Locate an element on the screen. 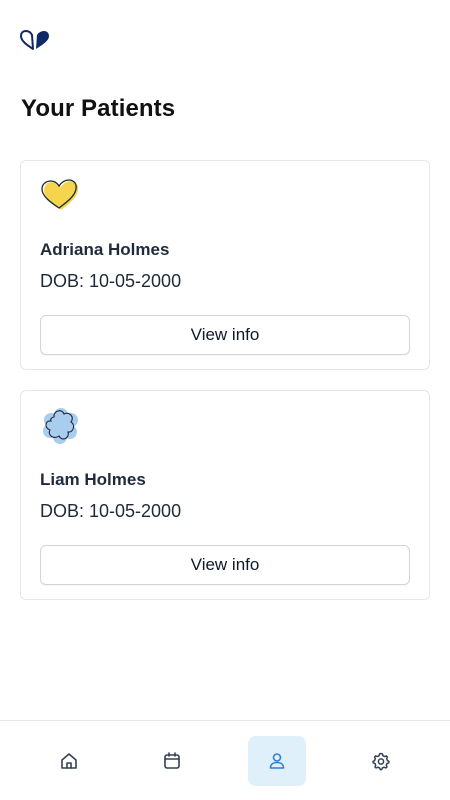 This screenshot has width=450, height=800. home-icon is located at coordinates (69, 761).